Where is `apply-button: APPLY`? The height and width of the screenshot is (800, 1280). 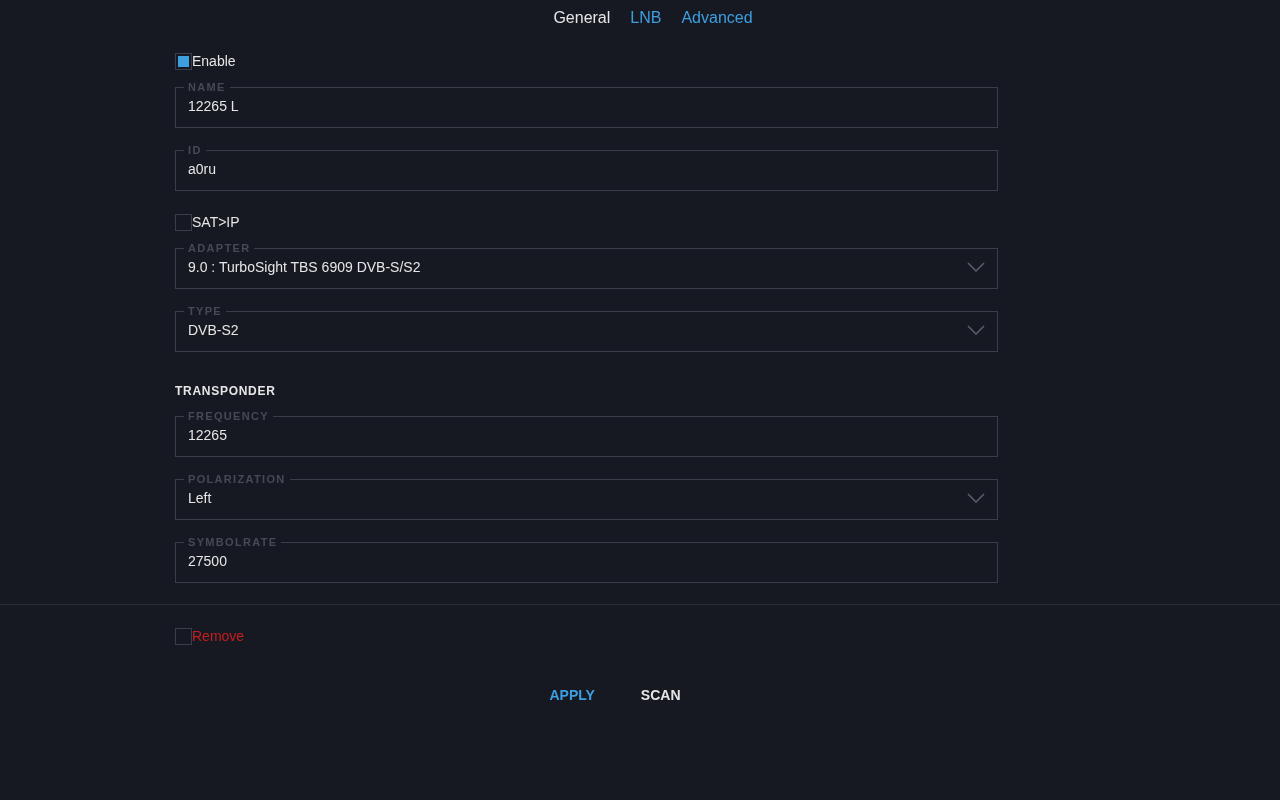 apply-button: APPLY is located at coordinates (572, 695).